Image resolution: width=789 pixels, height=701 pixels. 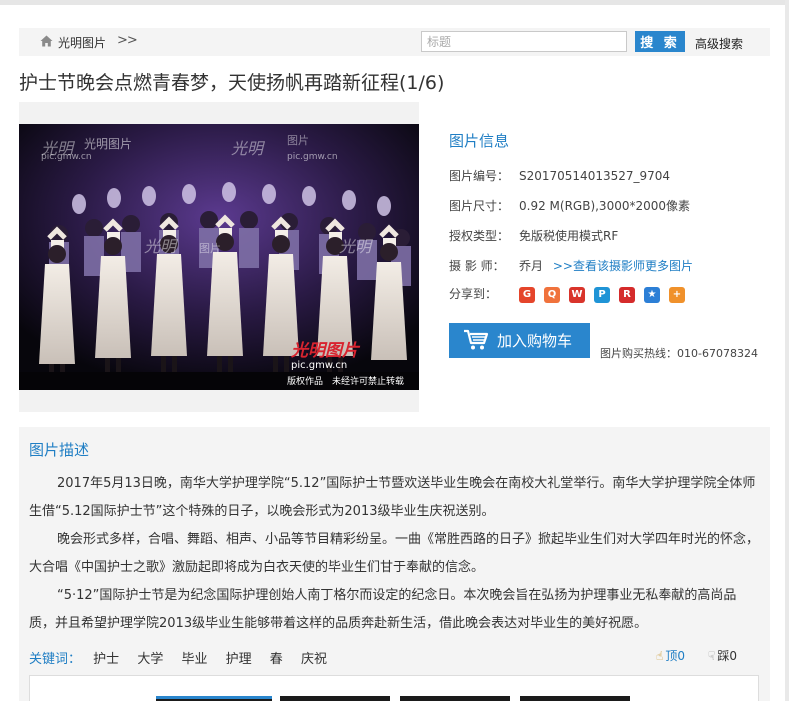 I want to click on google-share-icon: G, so click(x=527, y=294).